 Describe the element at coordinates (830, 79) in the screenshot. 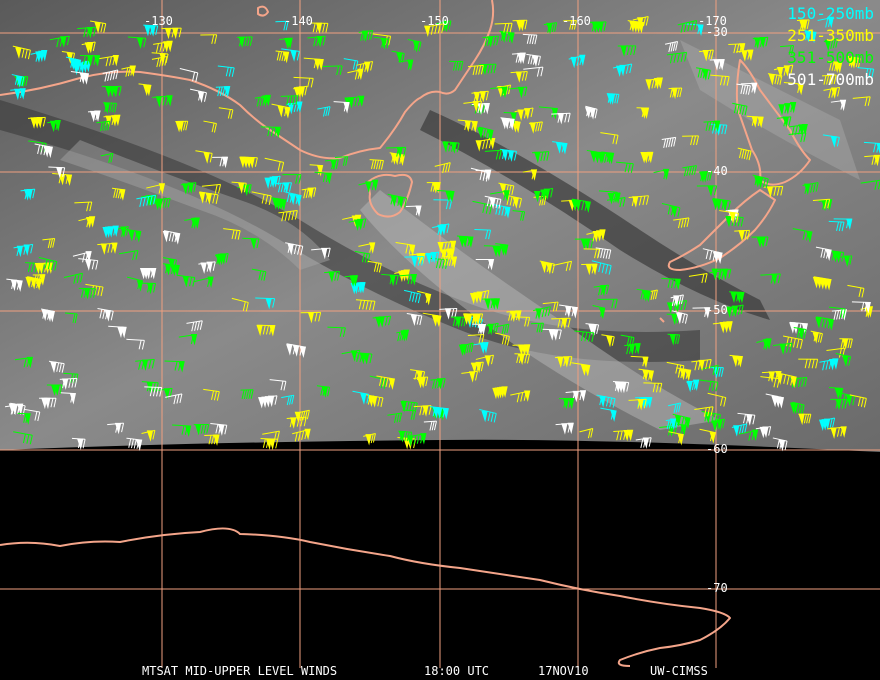

I see `legend-501-700: 501-700mb` at that location.